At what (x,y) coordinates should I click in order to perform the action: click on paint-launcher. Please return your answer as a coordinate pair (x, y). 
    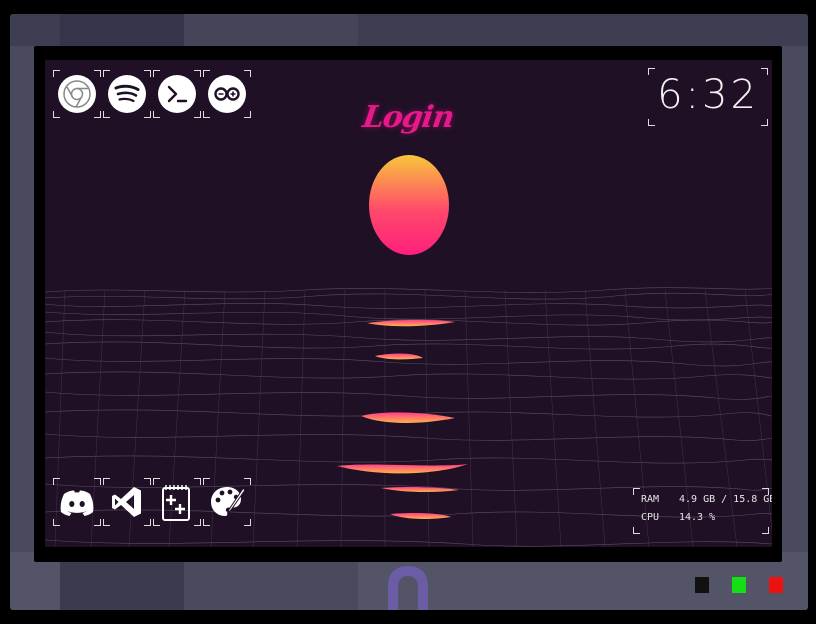
    Looking at the image, I should click on (227, 502).